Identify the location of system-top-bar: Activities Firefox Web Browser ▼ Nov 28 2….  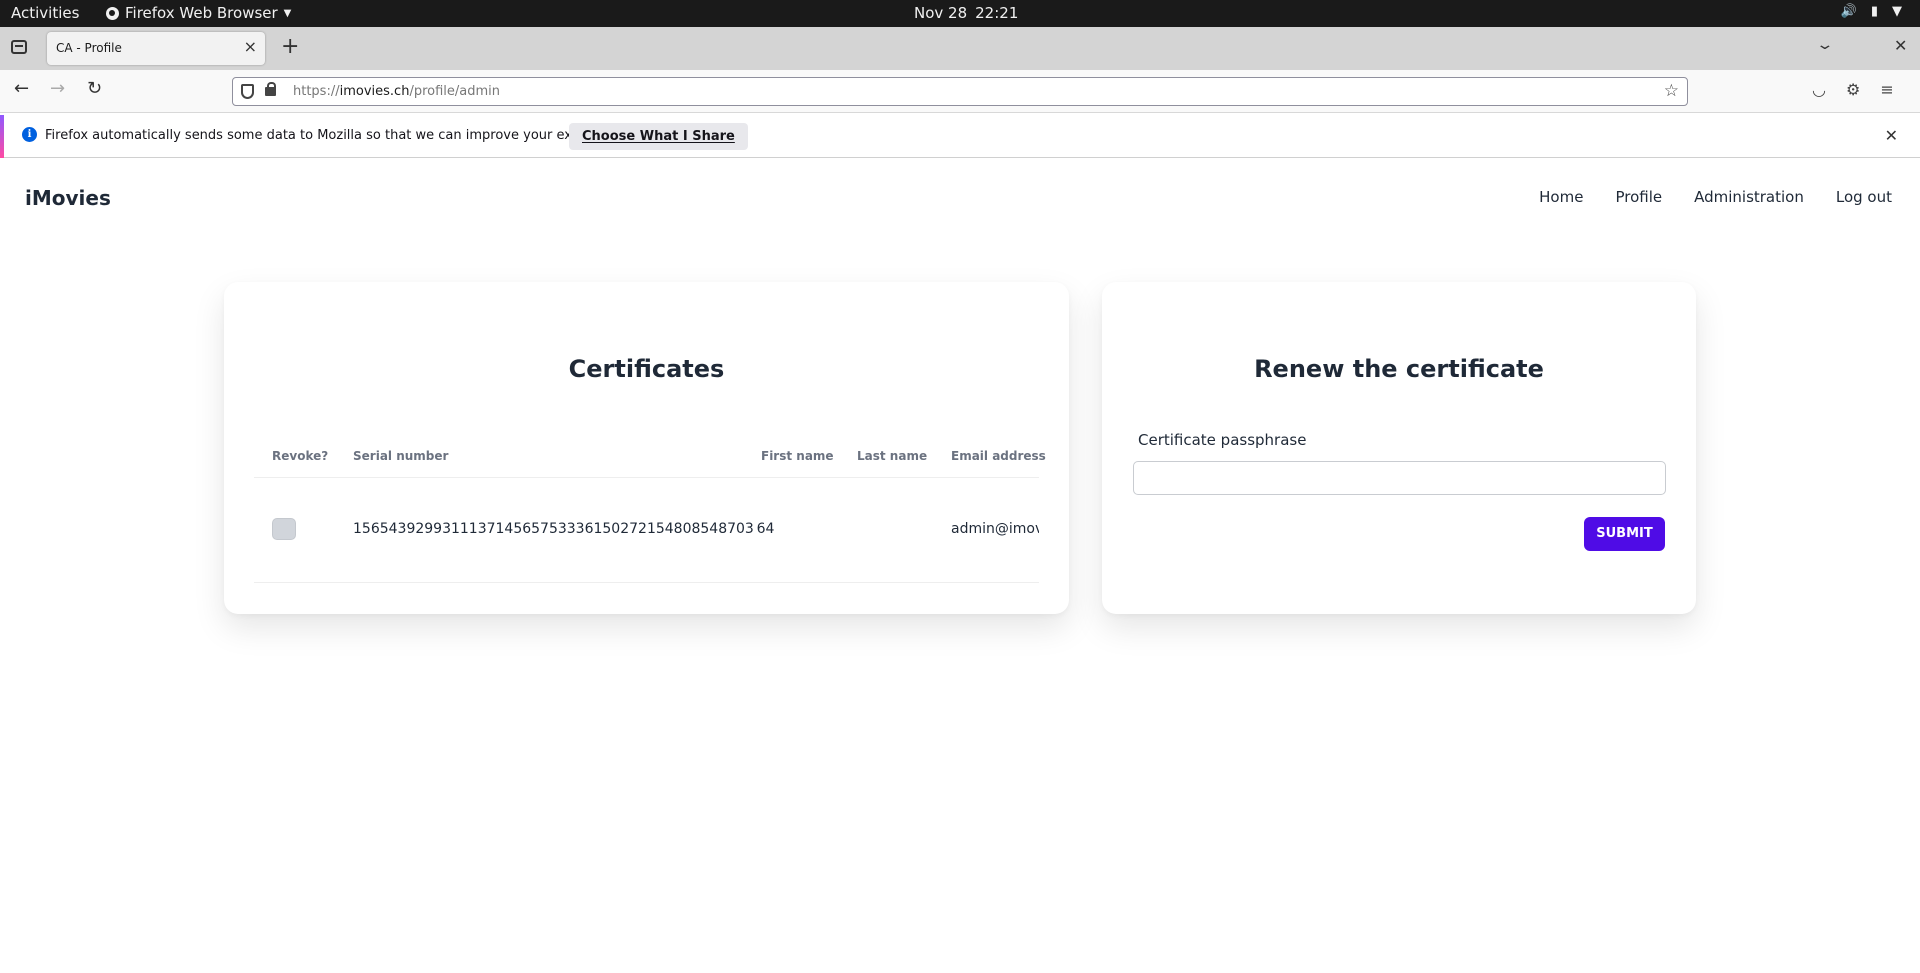
(960, 13).